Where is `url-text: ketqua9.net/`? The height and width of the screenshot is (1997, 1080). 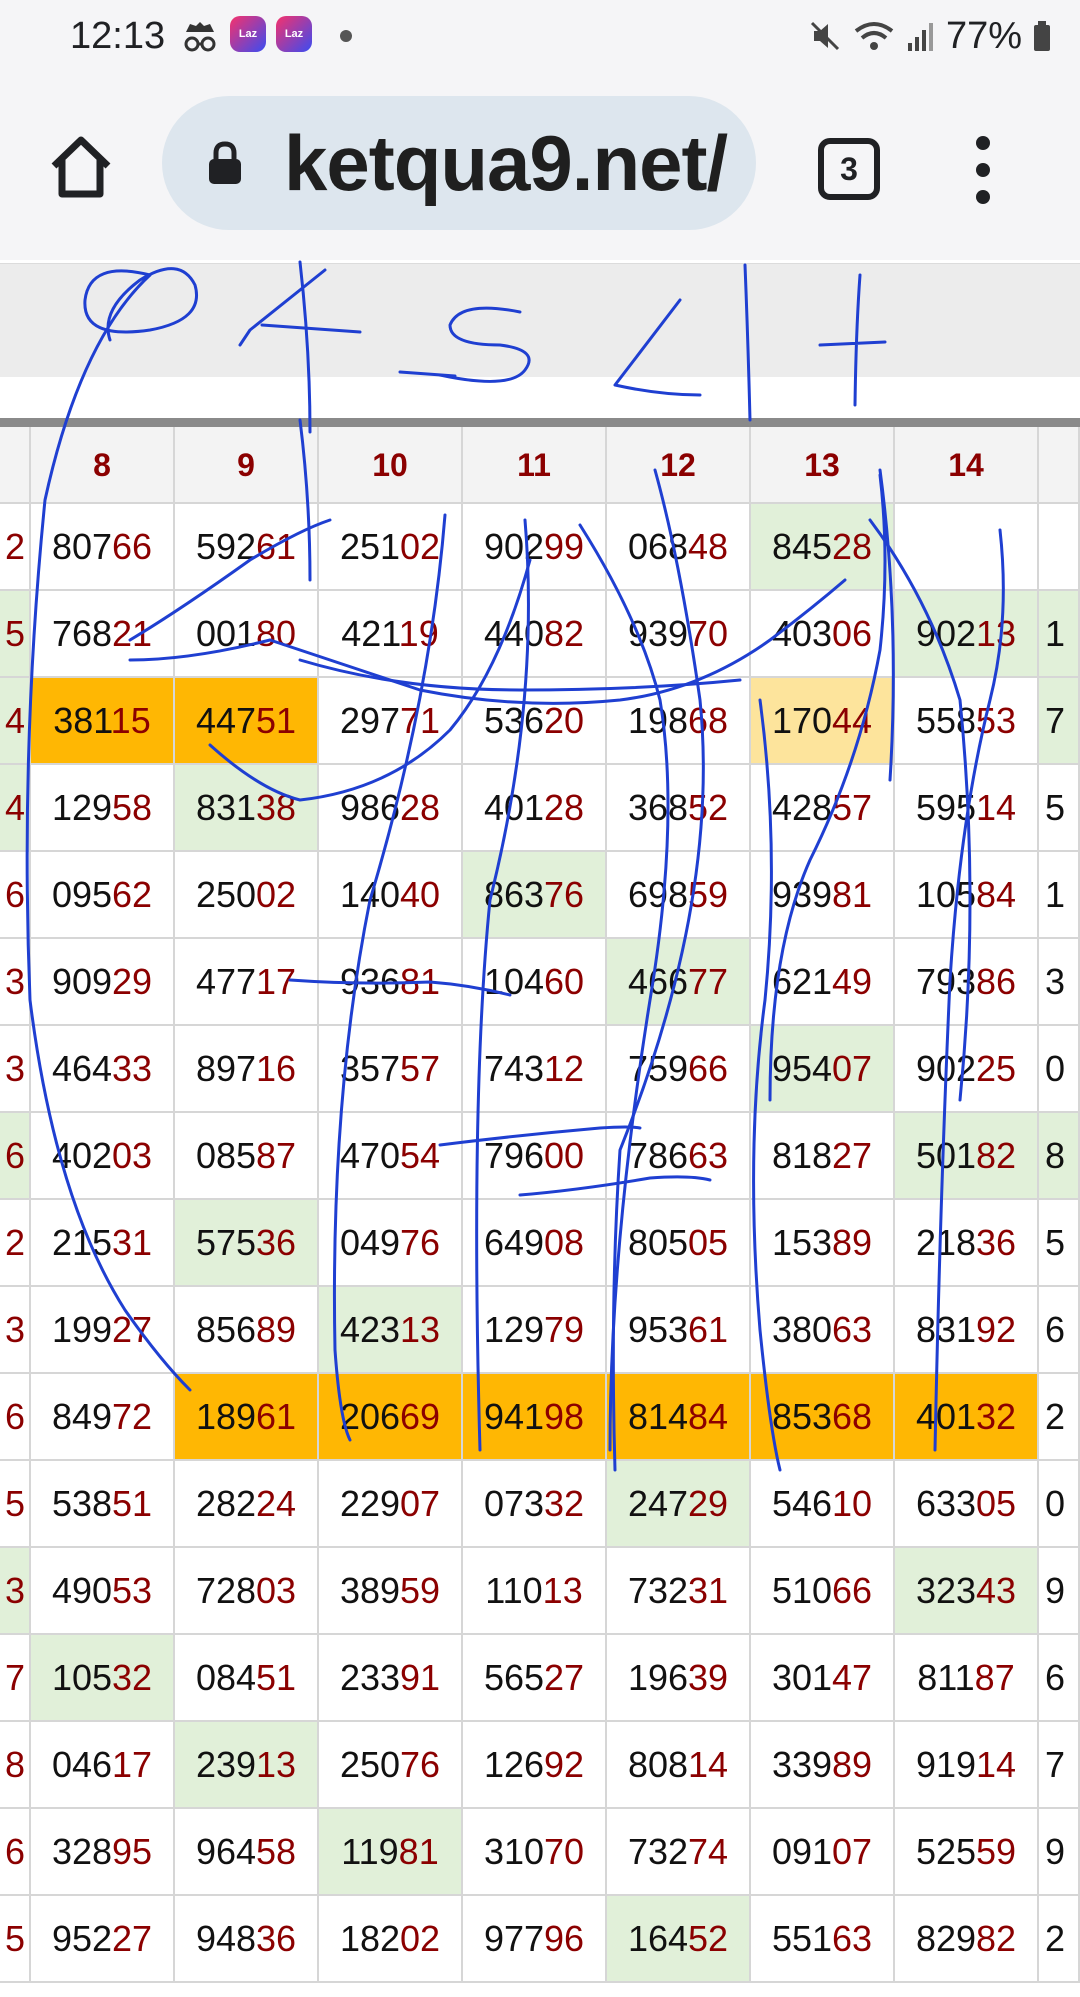 url-text: ketqua9.net/ is located at coordinates (506, 163).